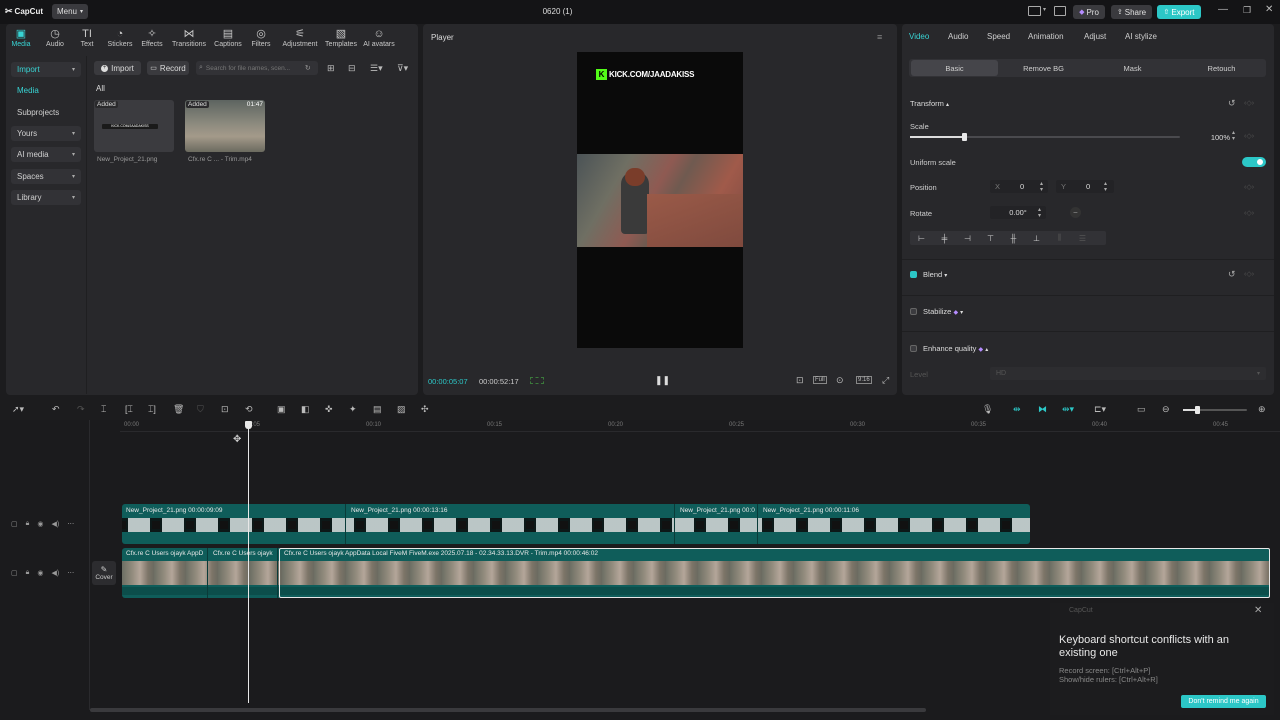 This screenshot has width=1280, height=720. What do you see at coordinates (103, 409) in the screenshot?
I see `split-icon: ⌶` at bounding box center [103, 409].